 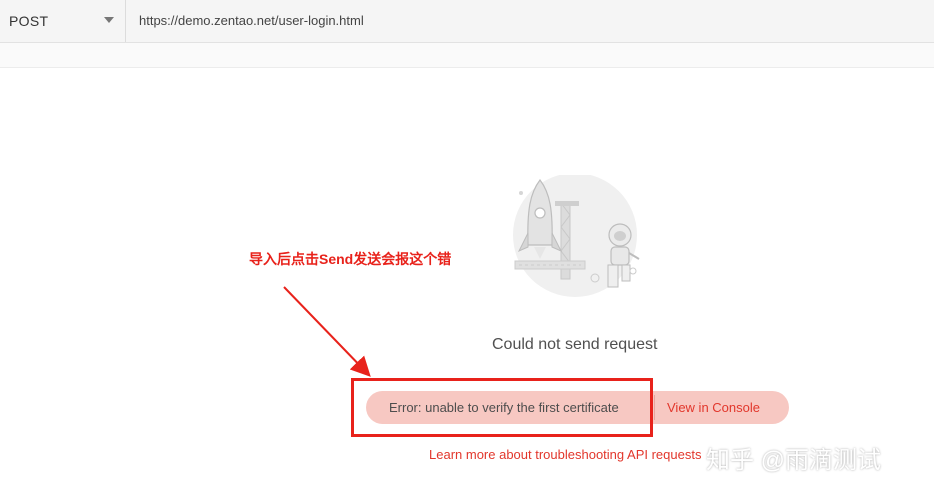 I want to click on method-select: POST, so click(x=63, y=21).